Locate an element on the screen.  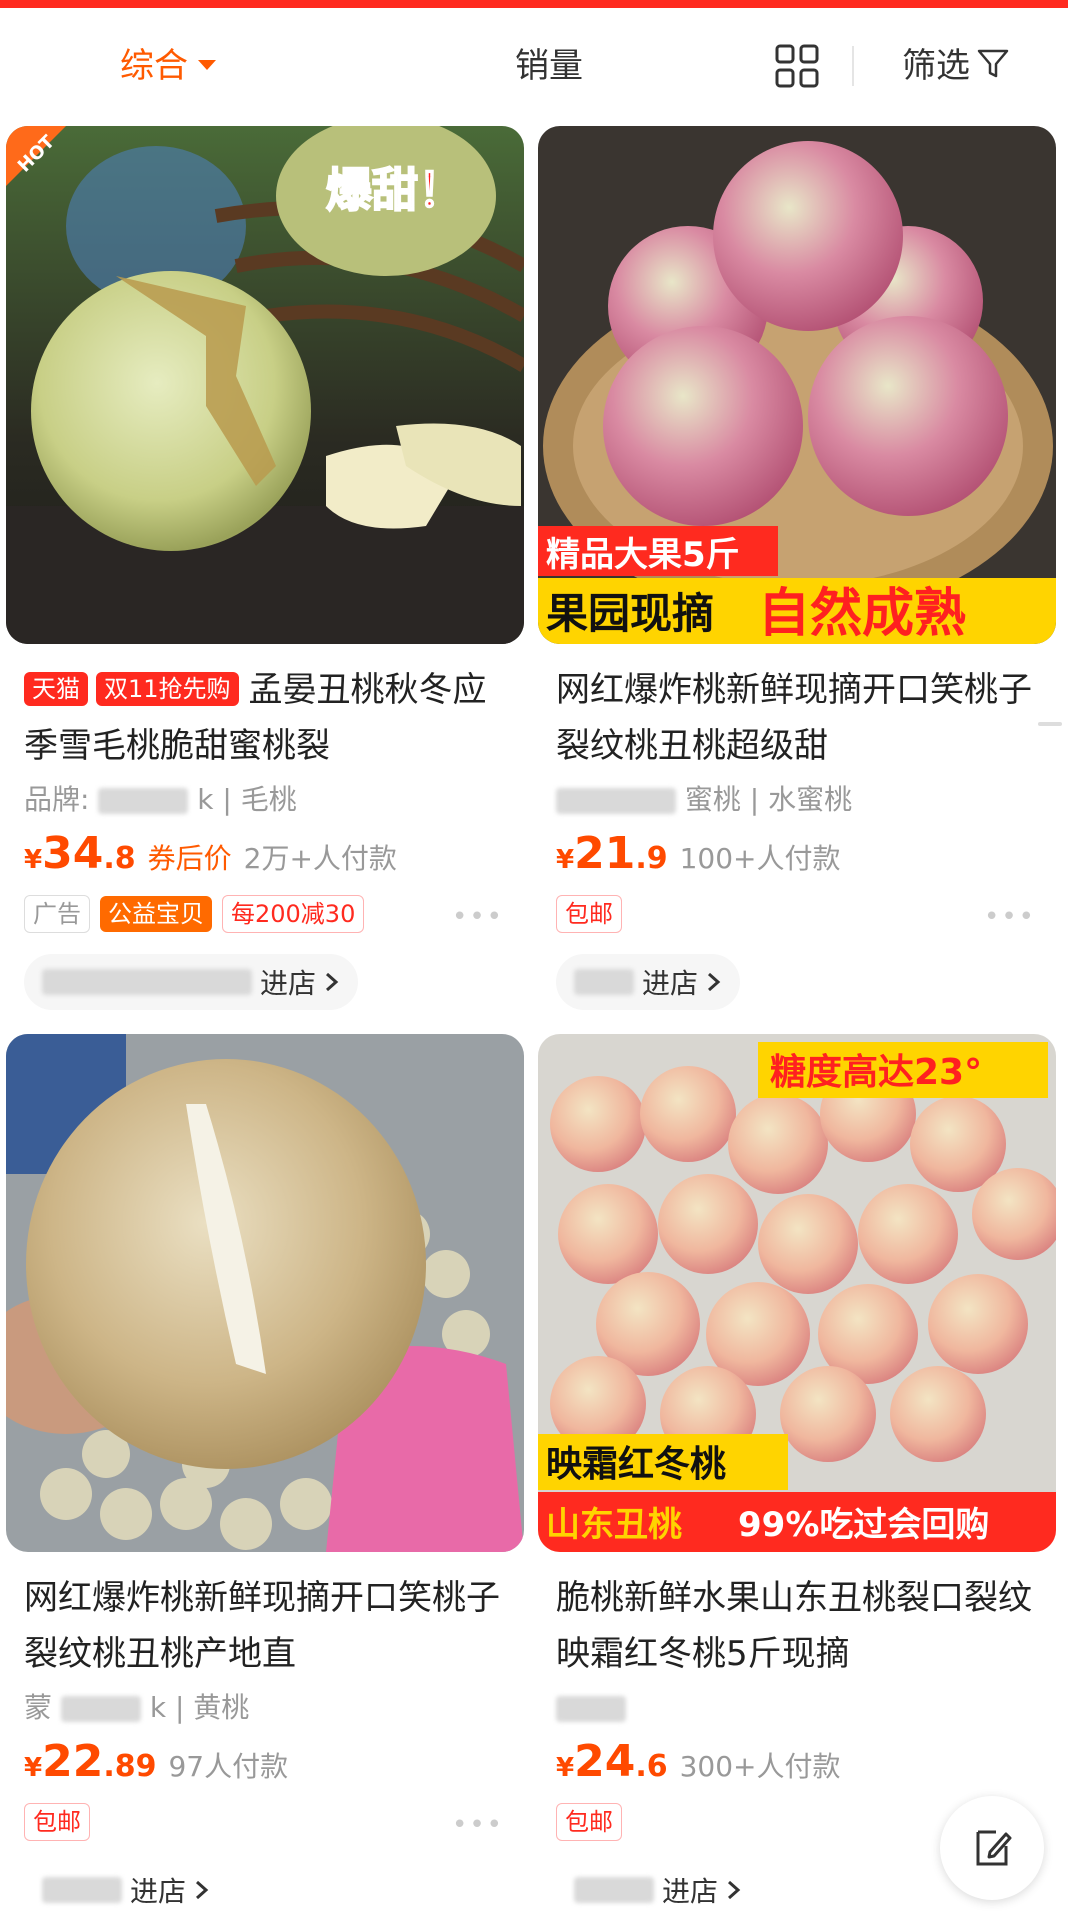
after-coupon-label: 券后价 is located at coordinates (189, 858).